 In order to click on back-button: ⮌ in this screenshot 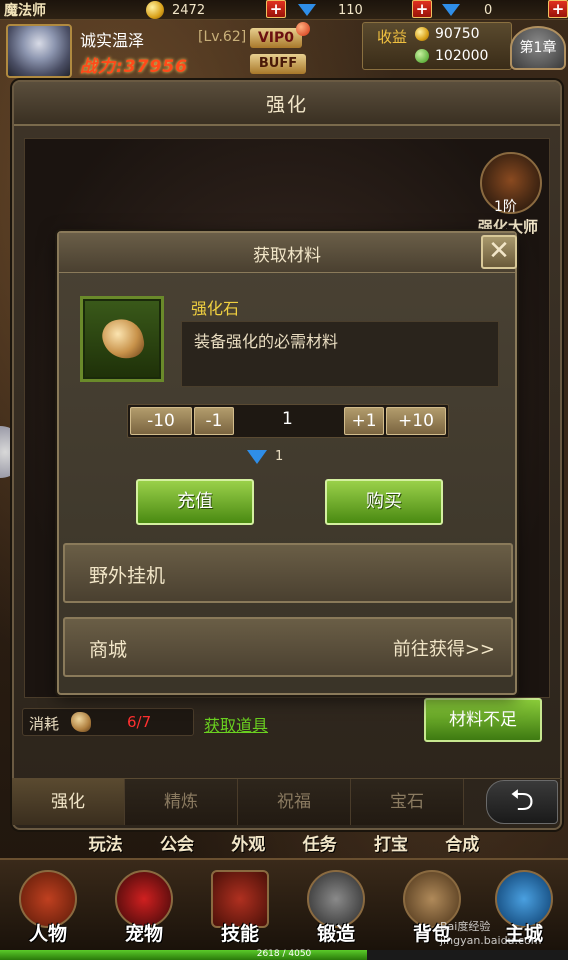, I will do `click(522, 802)`.